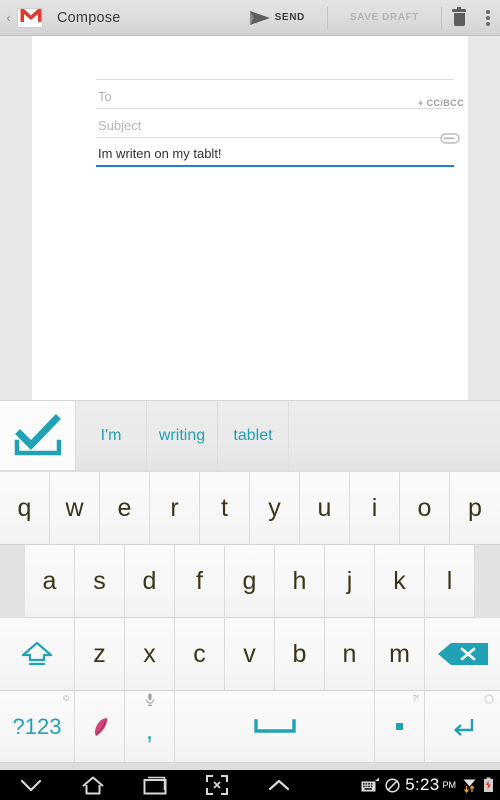 Image resolution: width=500 pixels, height=800 pixels. What do you see at coordinates (150, 727) in the screenshot?
I see `key-comma: ,` at bounding box center [150, 727].